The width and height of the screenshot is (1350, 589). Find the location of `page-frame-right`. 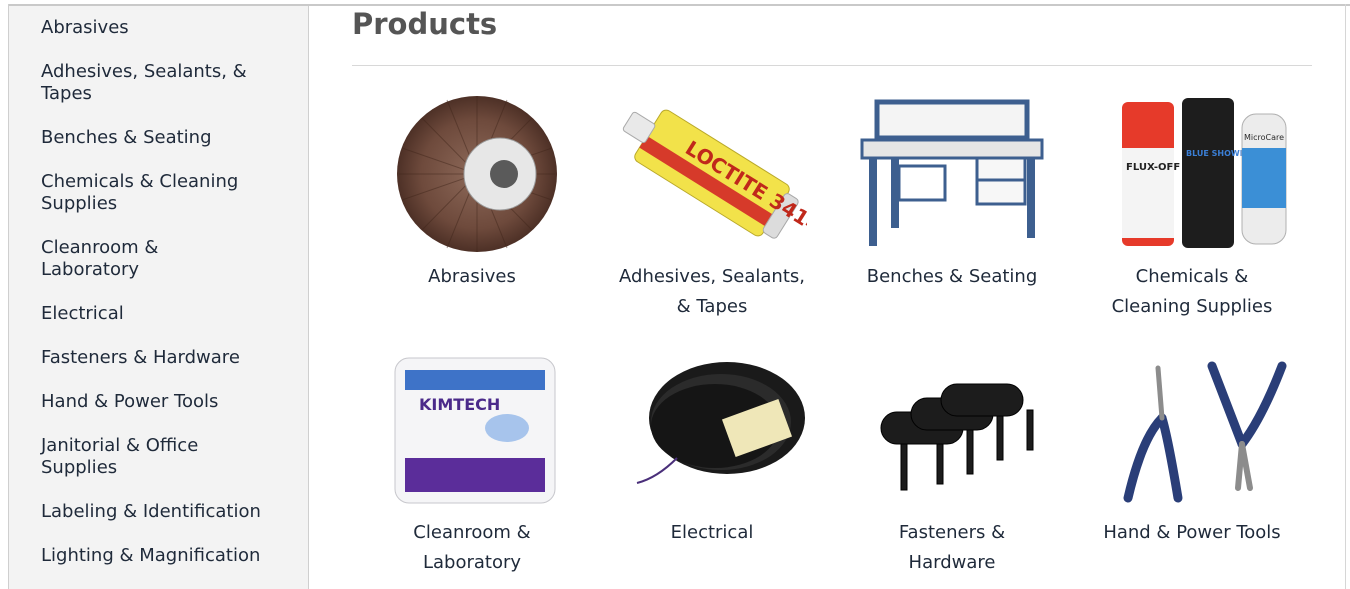

page-frame-right is located at coordinates (1345, 296).